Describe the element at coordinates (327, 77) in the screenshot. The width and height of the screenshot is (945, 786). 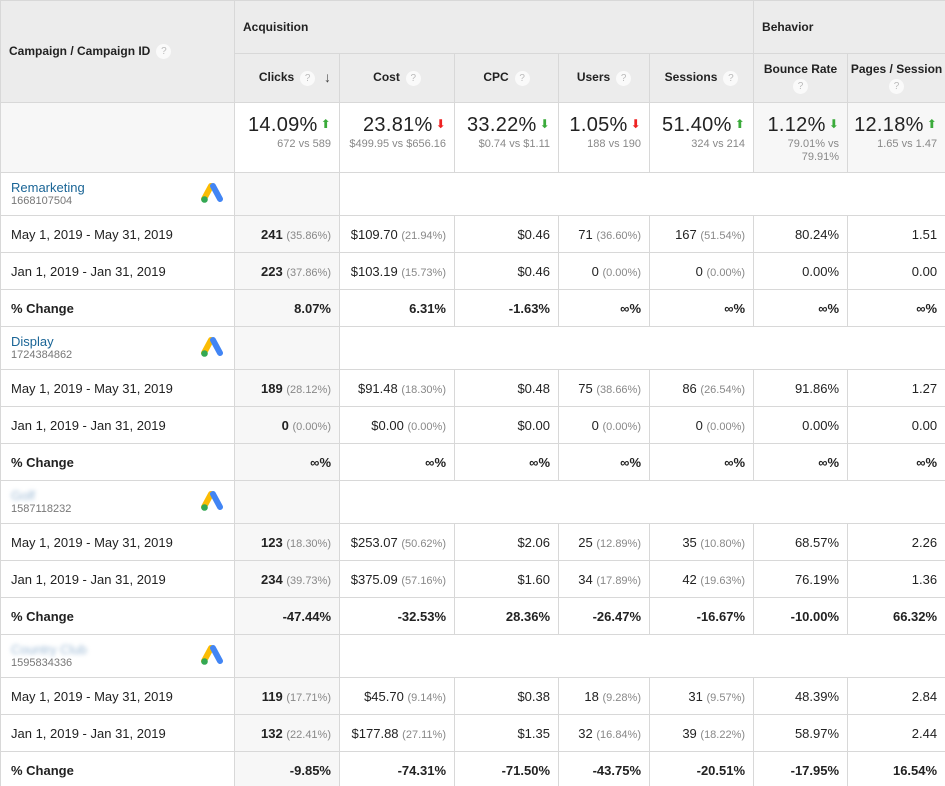
I see `sort-descending-icon: ↓` at that location.